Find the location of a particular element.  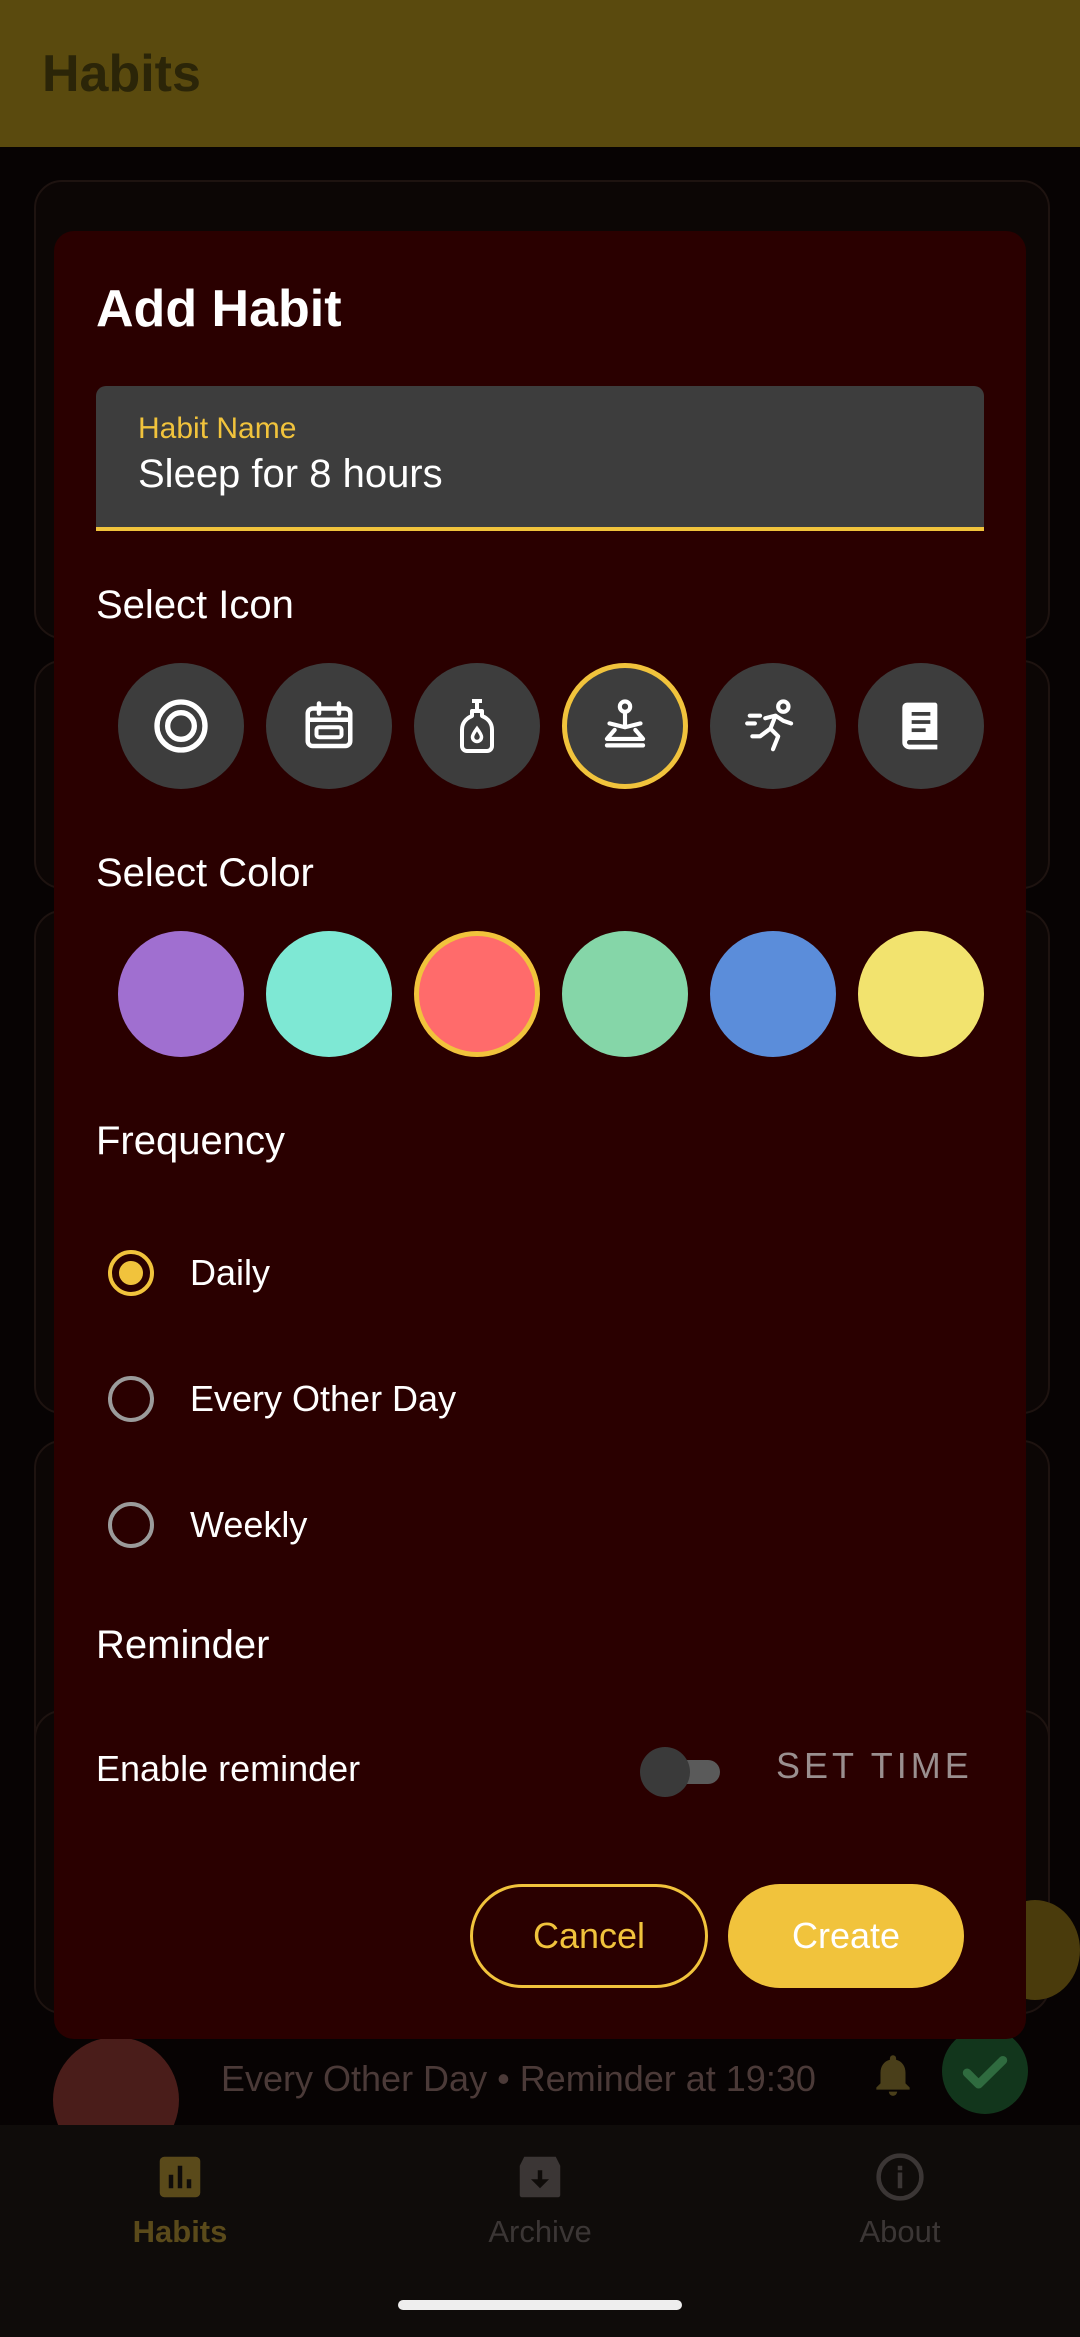

select-color-heading: Select Color is located at coordinates (205, 873).